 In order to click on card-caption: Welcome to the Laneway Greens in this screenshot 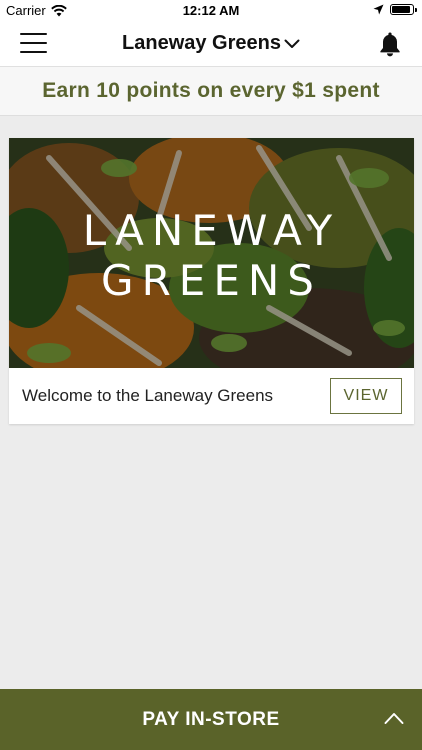, I will do `click(148, 395)`.